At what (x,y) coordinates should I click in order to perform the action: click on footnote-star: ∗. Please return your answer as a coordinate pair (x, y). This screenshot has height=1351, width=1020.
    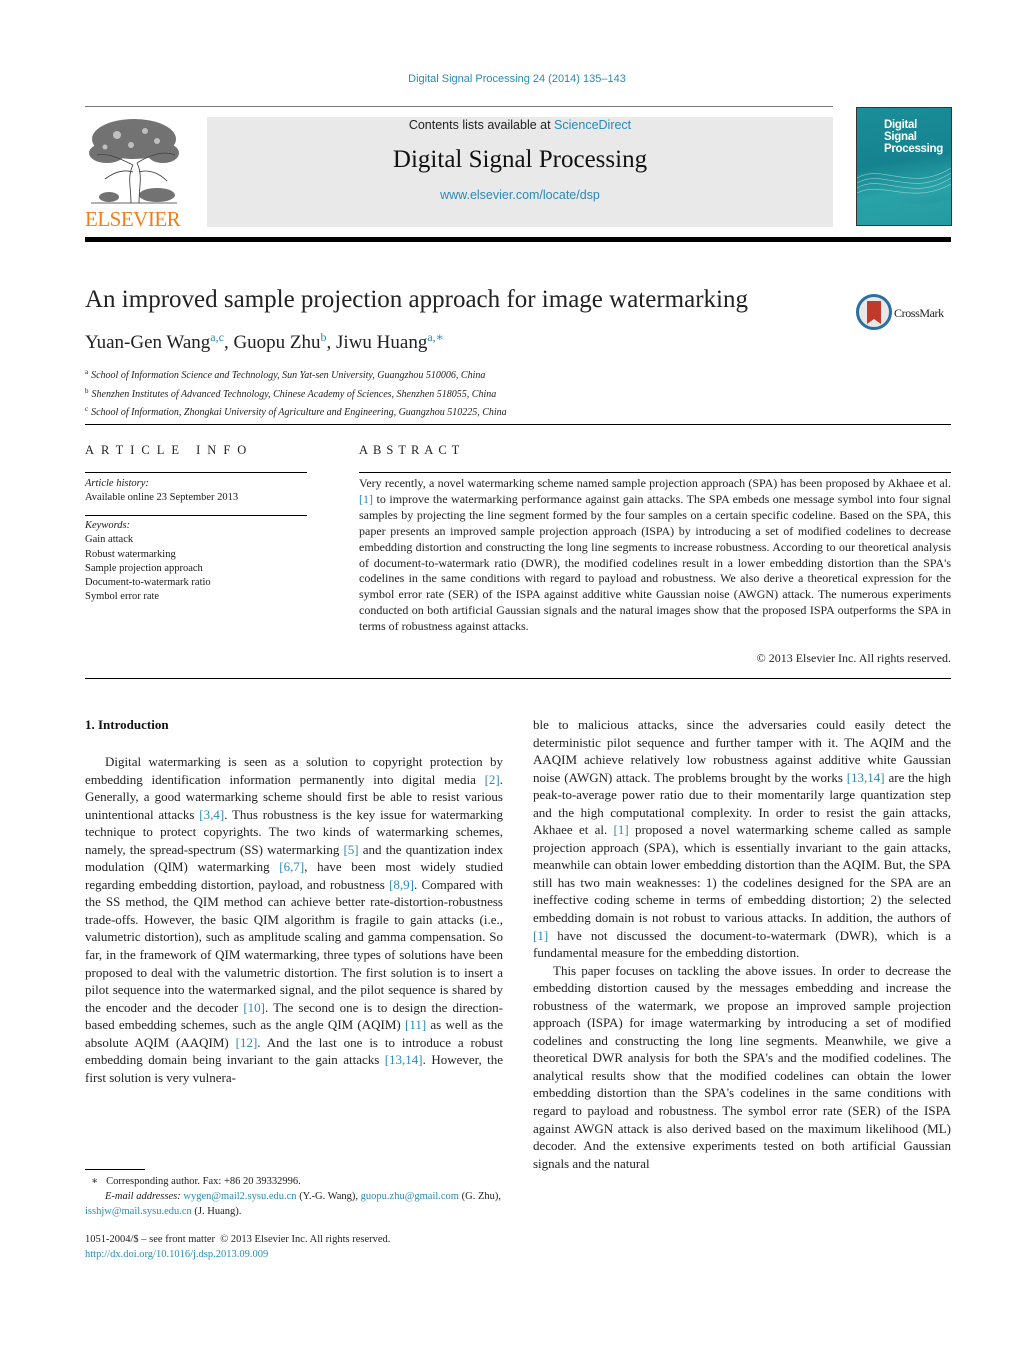
    Looking at the image, I should click on (95, 1181).